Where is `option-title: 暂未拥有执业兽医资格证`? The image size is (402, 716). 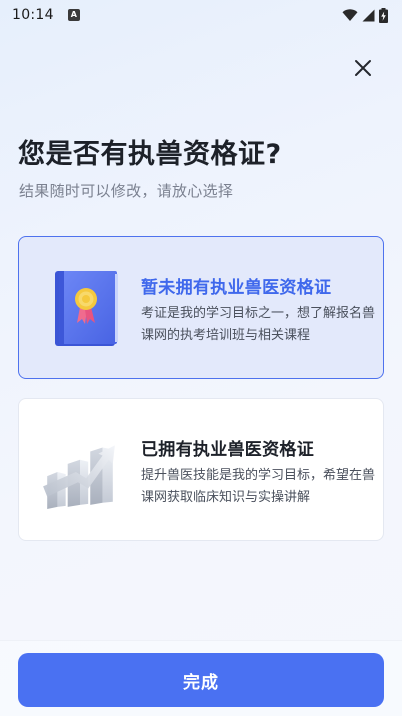
option-title: 暂未拥有执业兽医资格证 is located at coordinates (236, 288).